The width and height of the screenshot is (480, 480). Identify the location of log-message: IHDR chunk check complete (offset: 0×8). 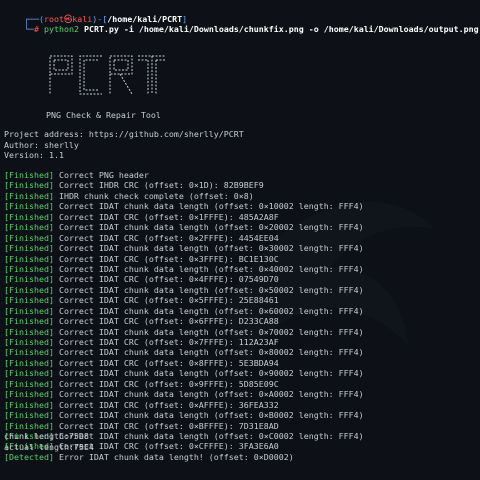
(153, 195).